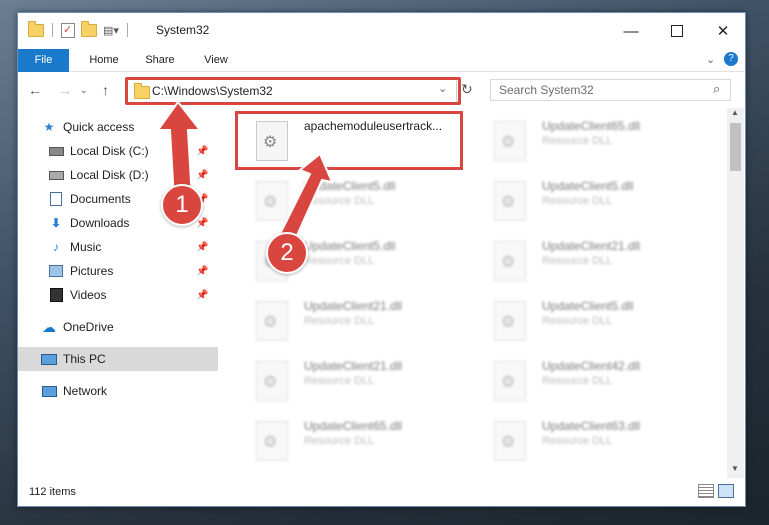 This screenshot has height=525, width=769. I want to click on address-path: C:\Windows\System32, so click(212, 91).